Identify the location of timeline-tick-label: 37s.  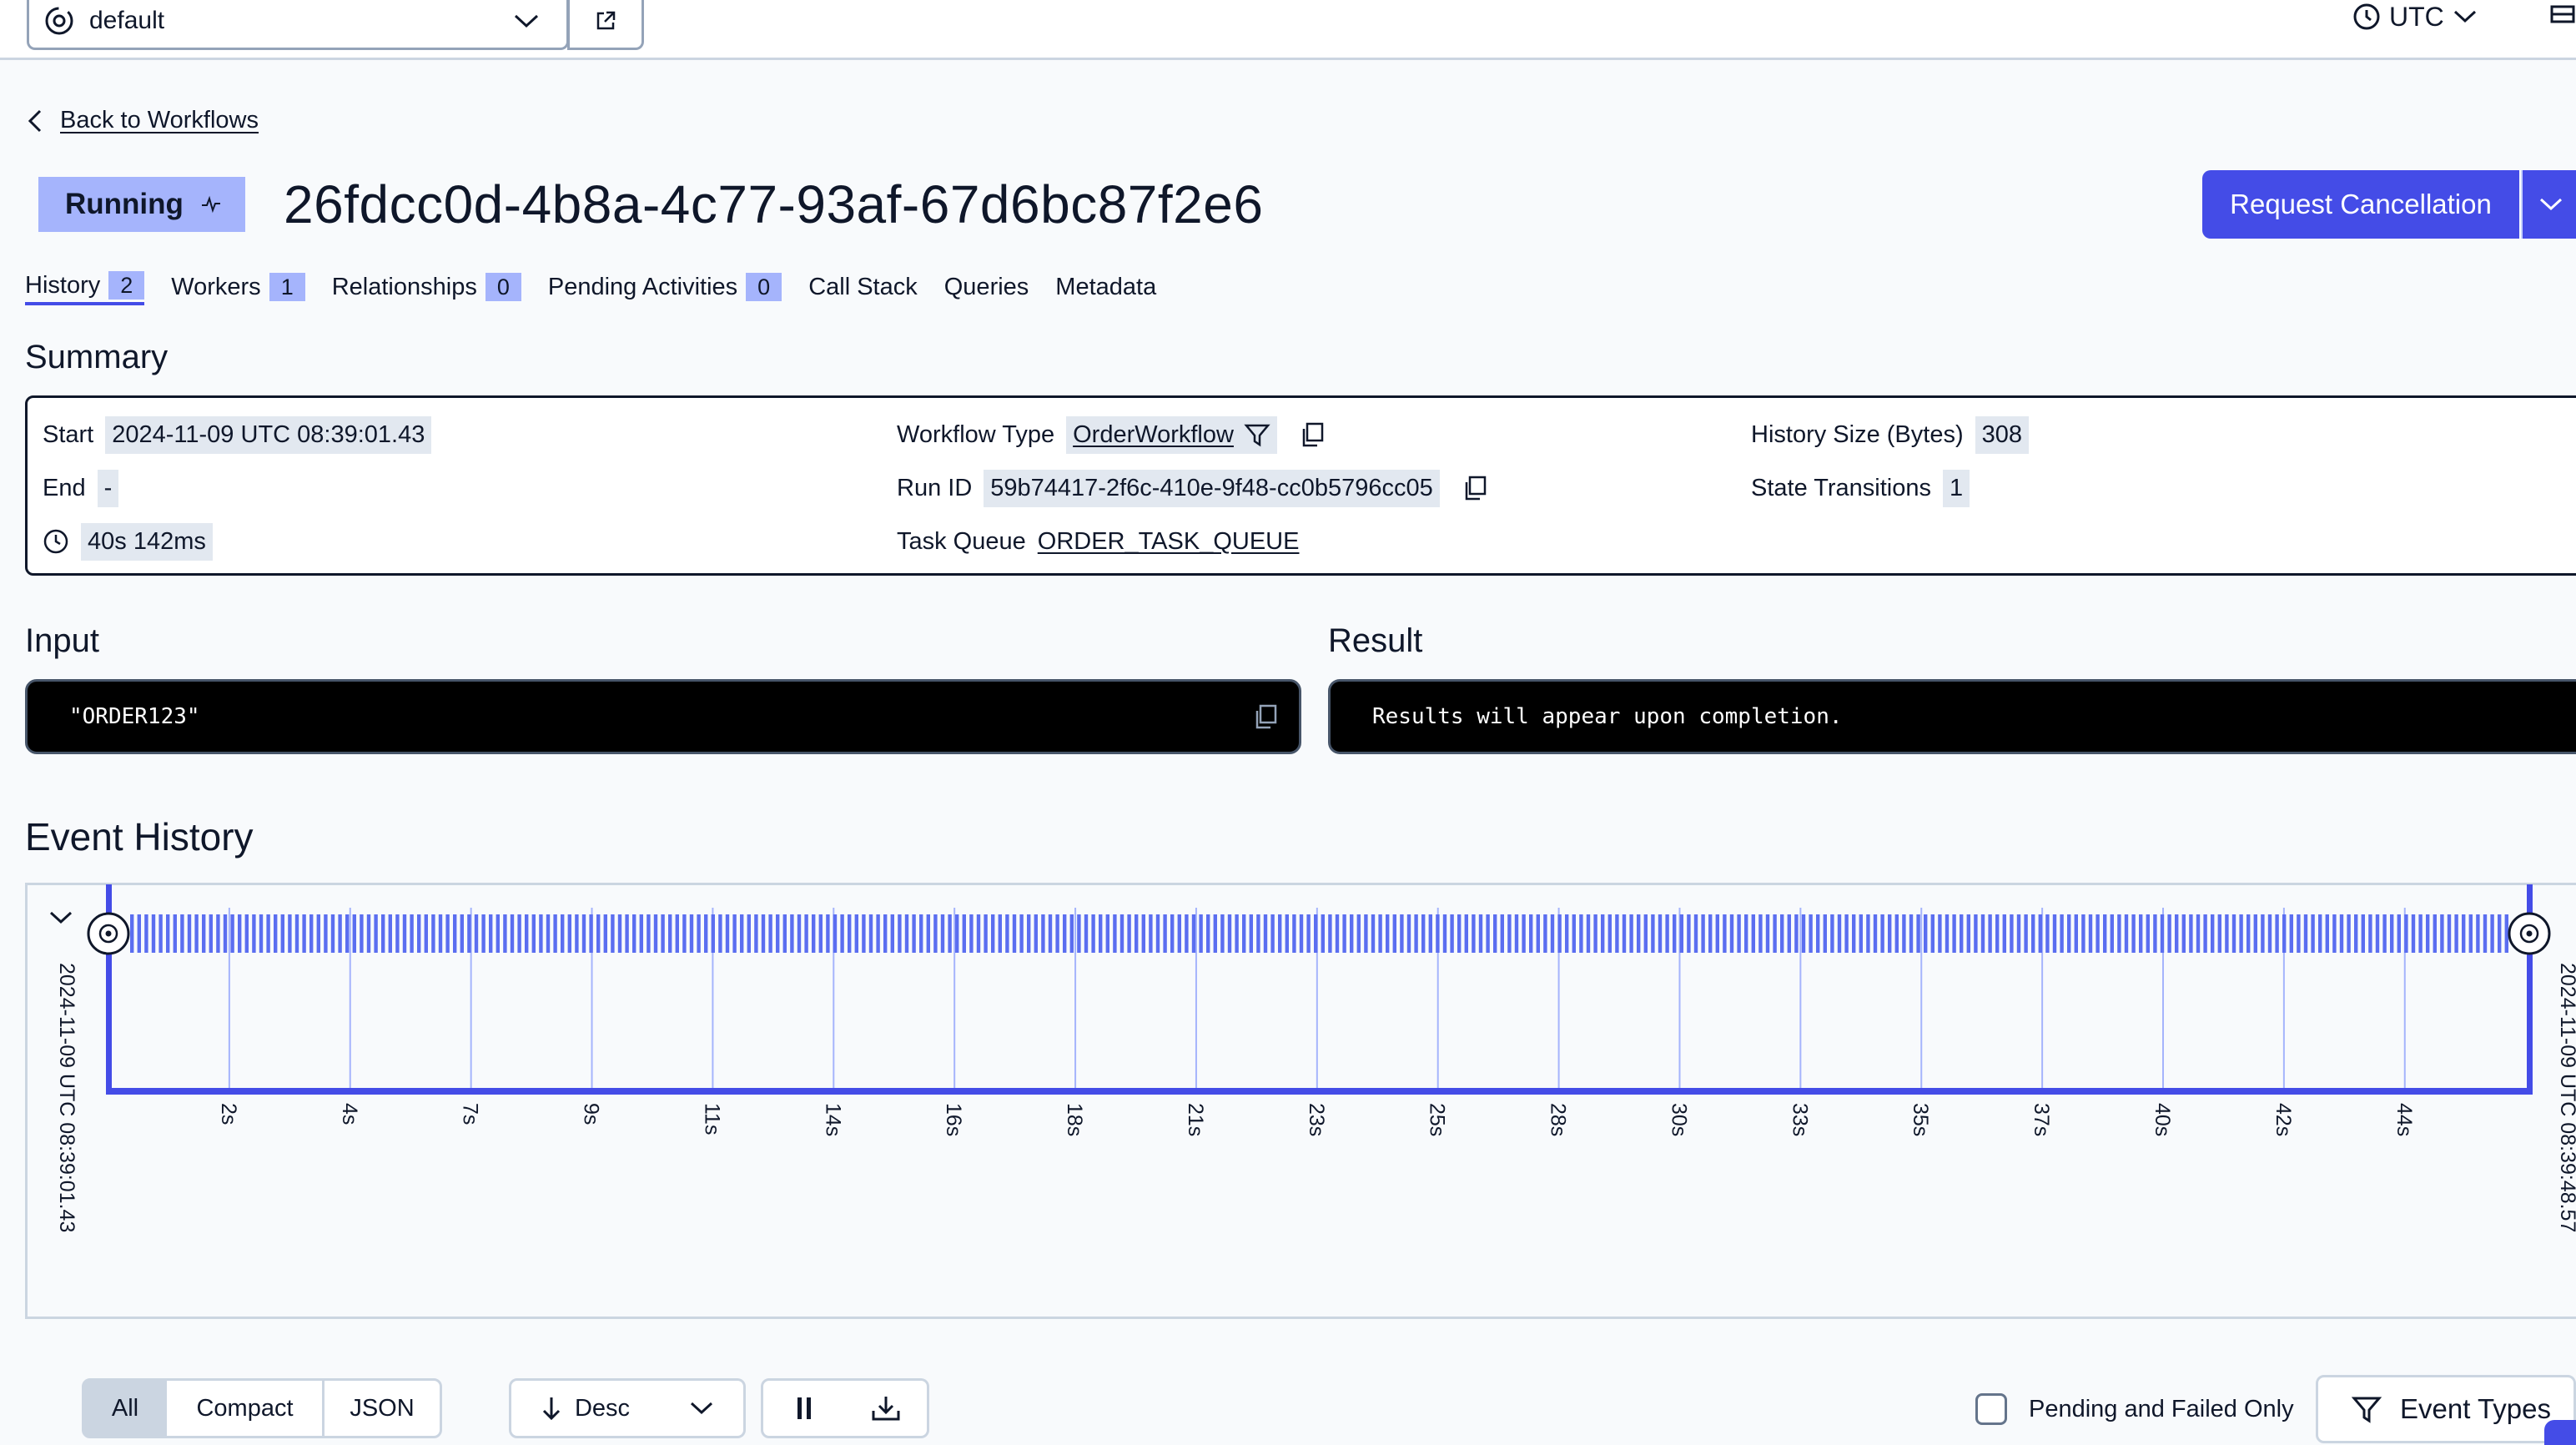
(2041, 1119).